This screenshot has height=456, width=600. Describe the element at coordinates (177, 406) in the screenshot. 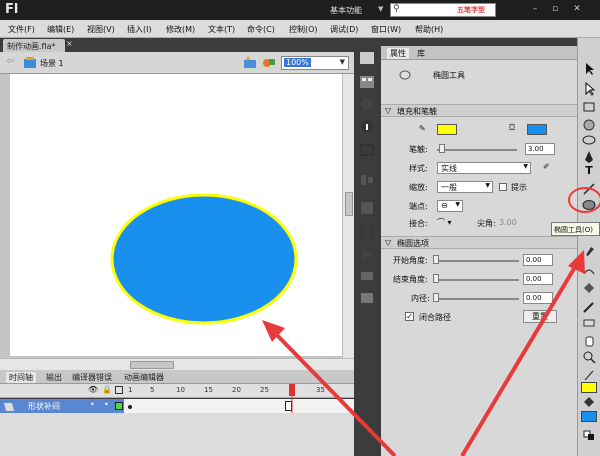

I see `layer-row: 形状补间 • •` at that location.